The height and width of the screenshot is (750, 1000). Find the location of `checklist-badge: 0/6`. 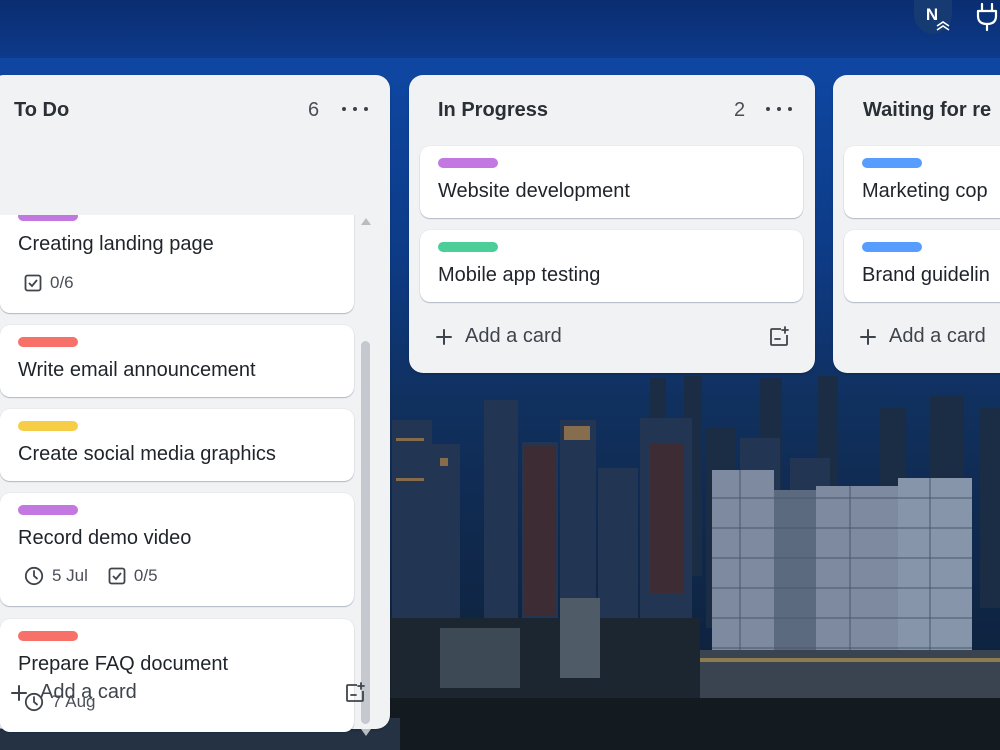

checklist-badge: 0/6 is located at coordinates (49, 283).